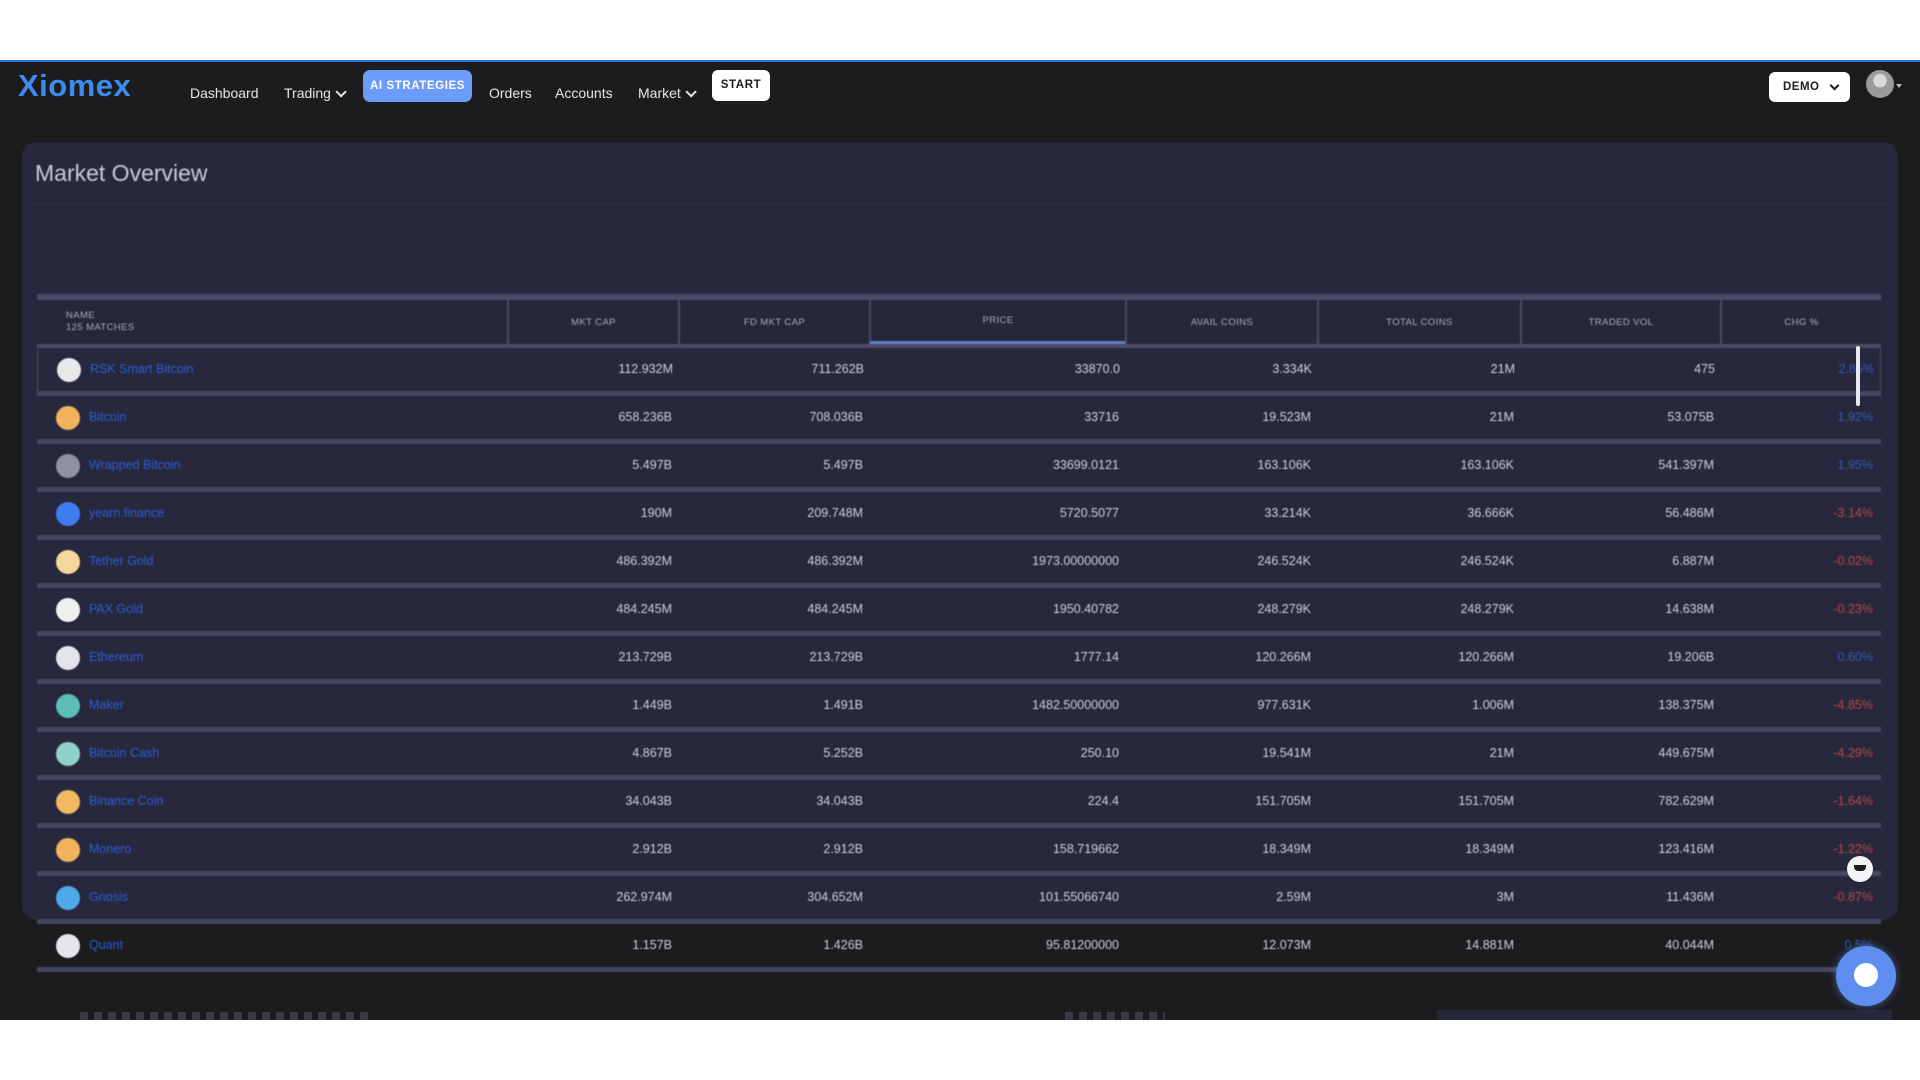 The image size is (1920, 1080). I want to click on coin-name-link: Quant, so click(106, 945).